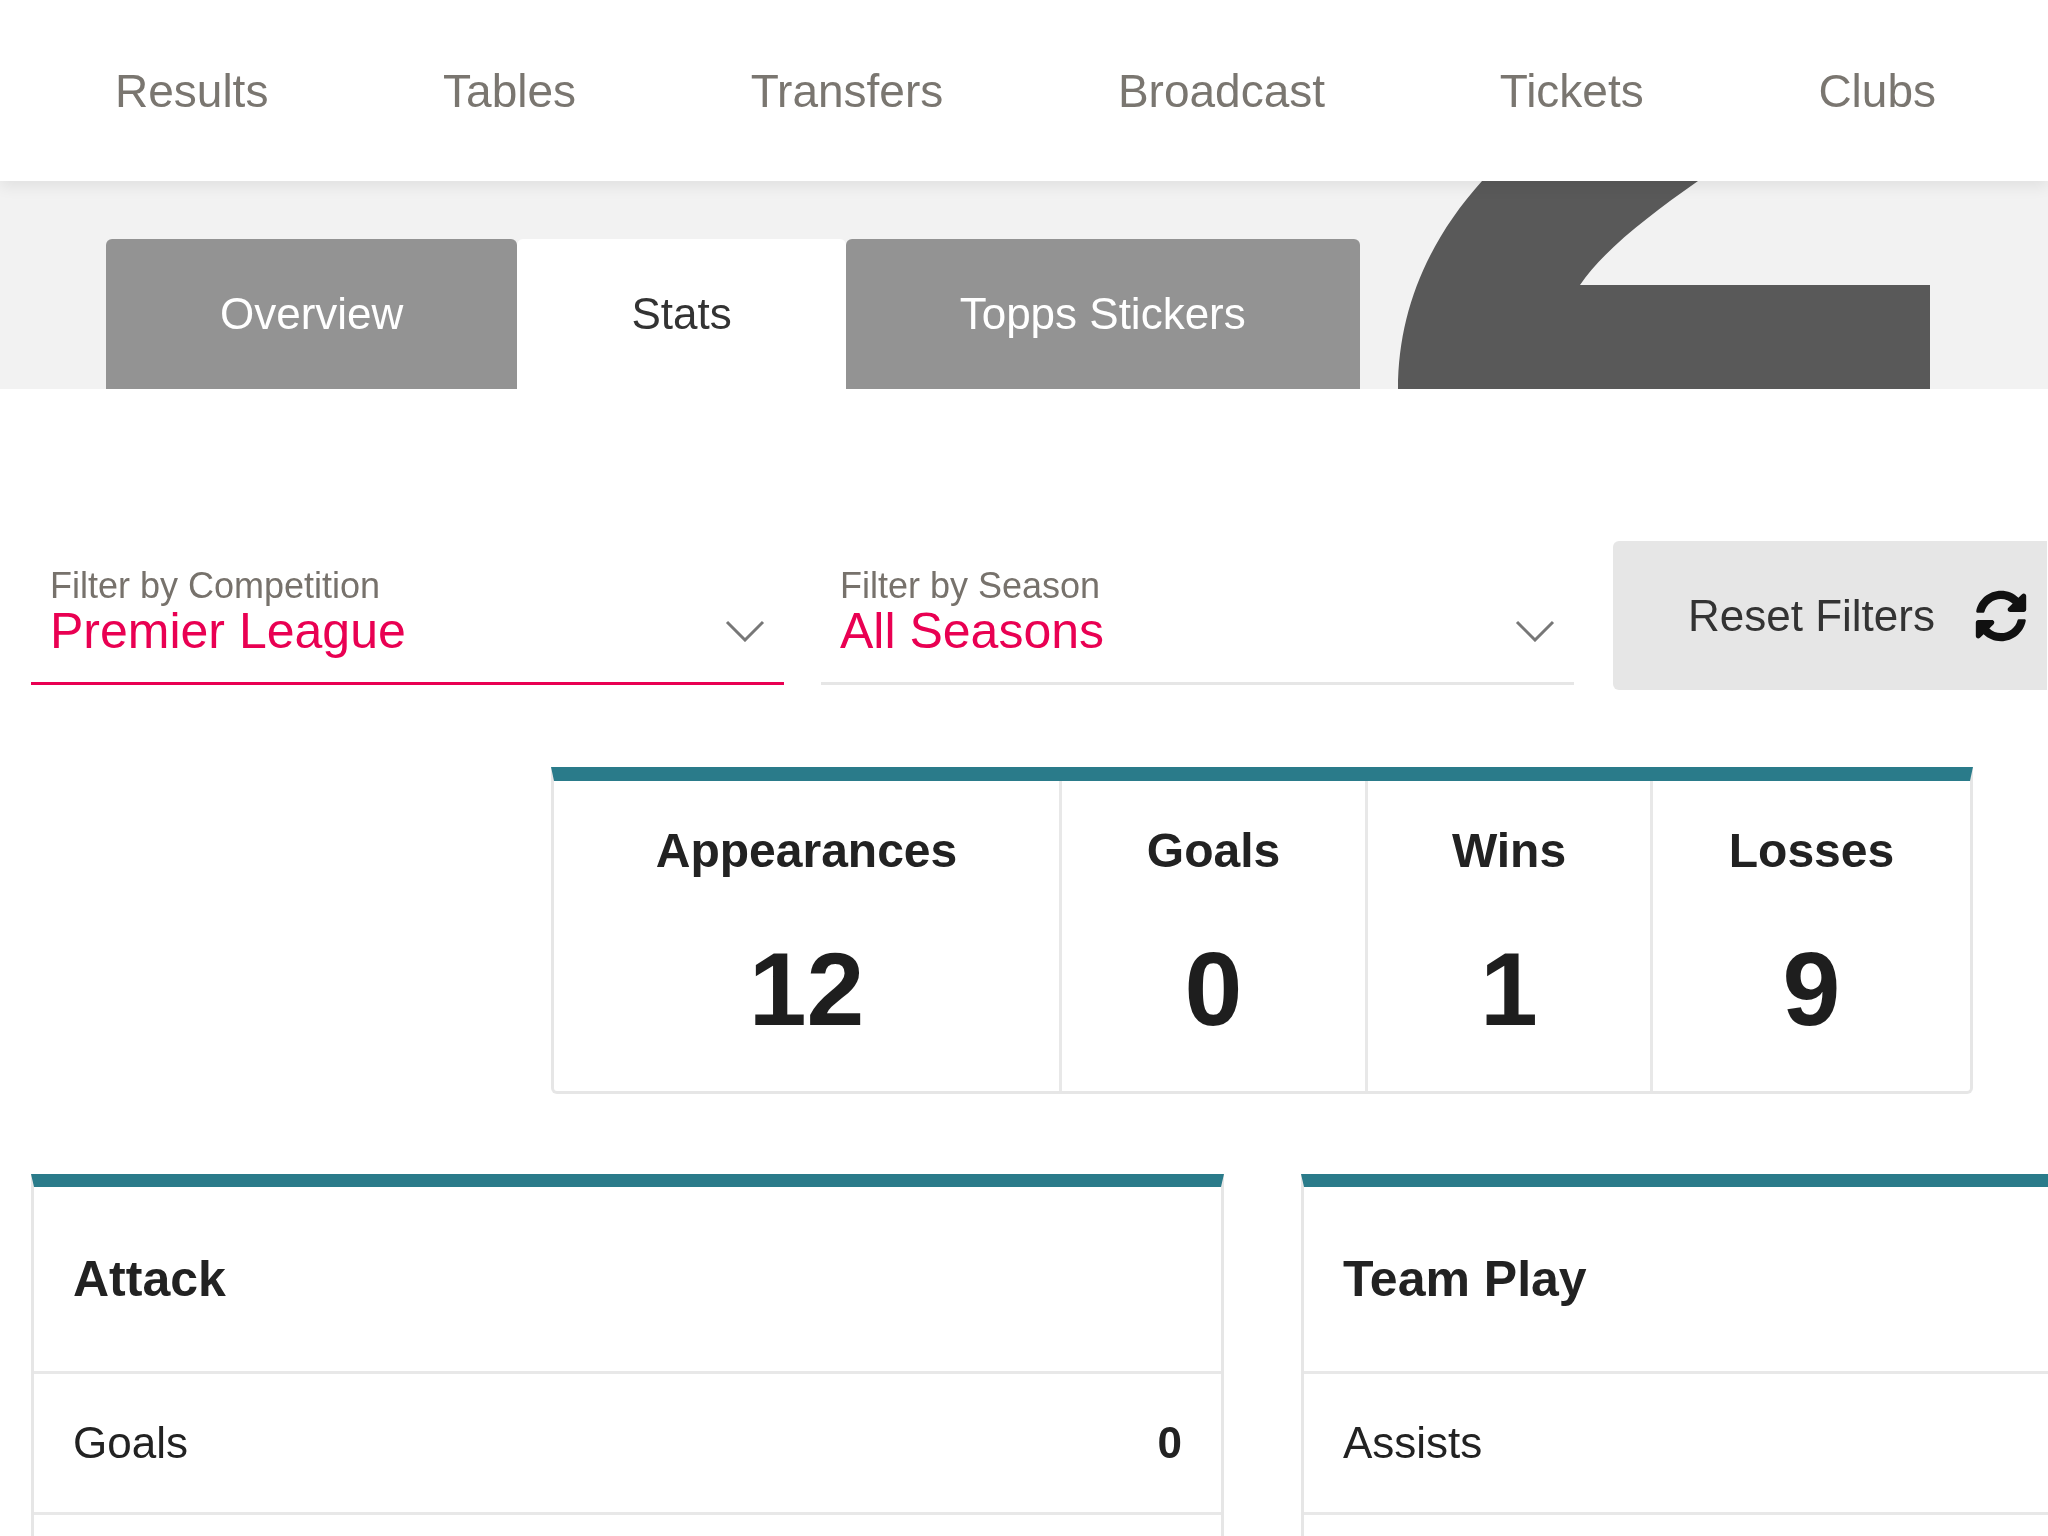 The width and height of the screenshot is (2048, 1536). Describe the element at coordinates (1811, 989) in the screenshot. I see `stat-value: 9` at that location.